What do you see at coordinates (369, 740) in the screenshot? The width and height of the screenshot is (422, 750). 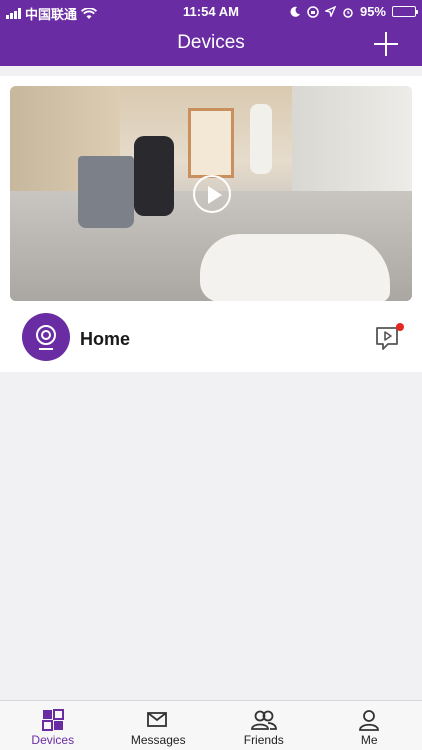 I see `tab-label: Me` at bounding box center [369, 740].